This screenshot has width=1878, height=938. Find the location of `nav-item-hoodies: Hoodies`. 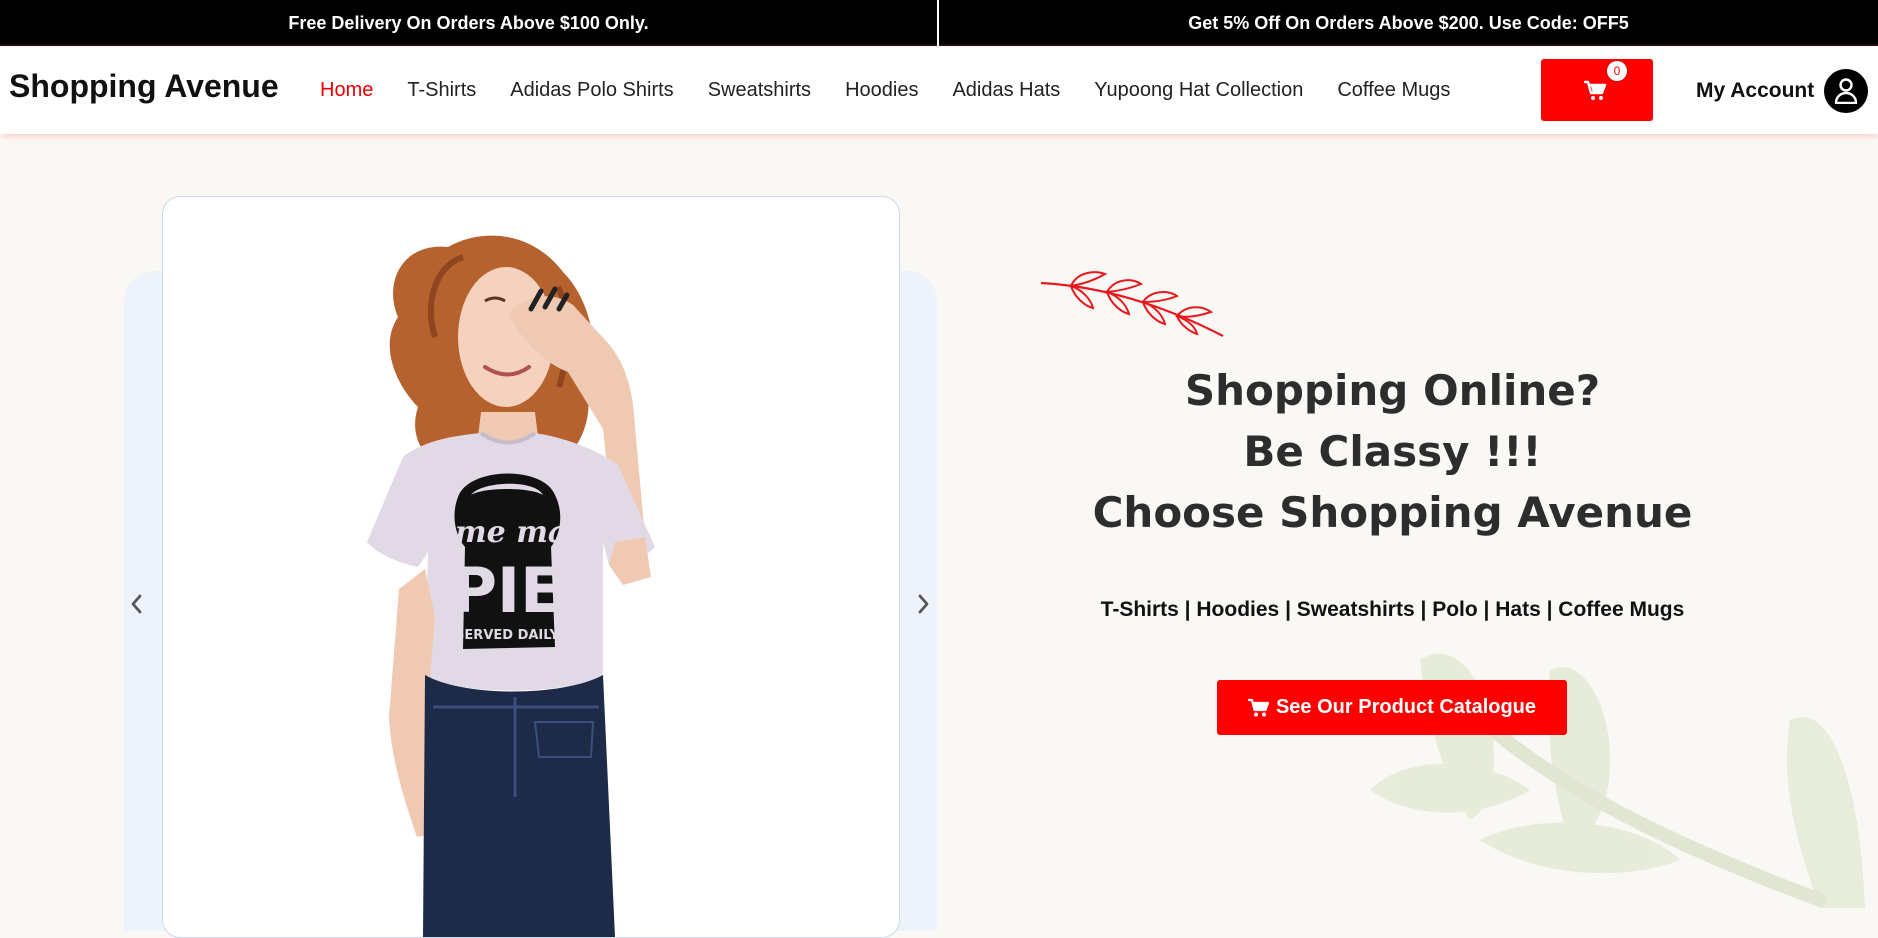

nav-item-hoodies: Hoodies is located at coordinates (881, 90).